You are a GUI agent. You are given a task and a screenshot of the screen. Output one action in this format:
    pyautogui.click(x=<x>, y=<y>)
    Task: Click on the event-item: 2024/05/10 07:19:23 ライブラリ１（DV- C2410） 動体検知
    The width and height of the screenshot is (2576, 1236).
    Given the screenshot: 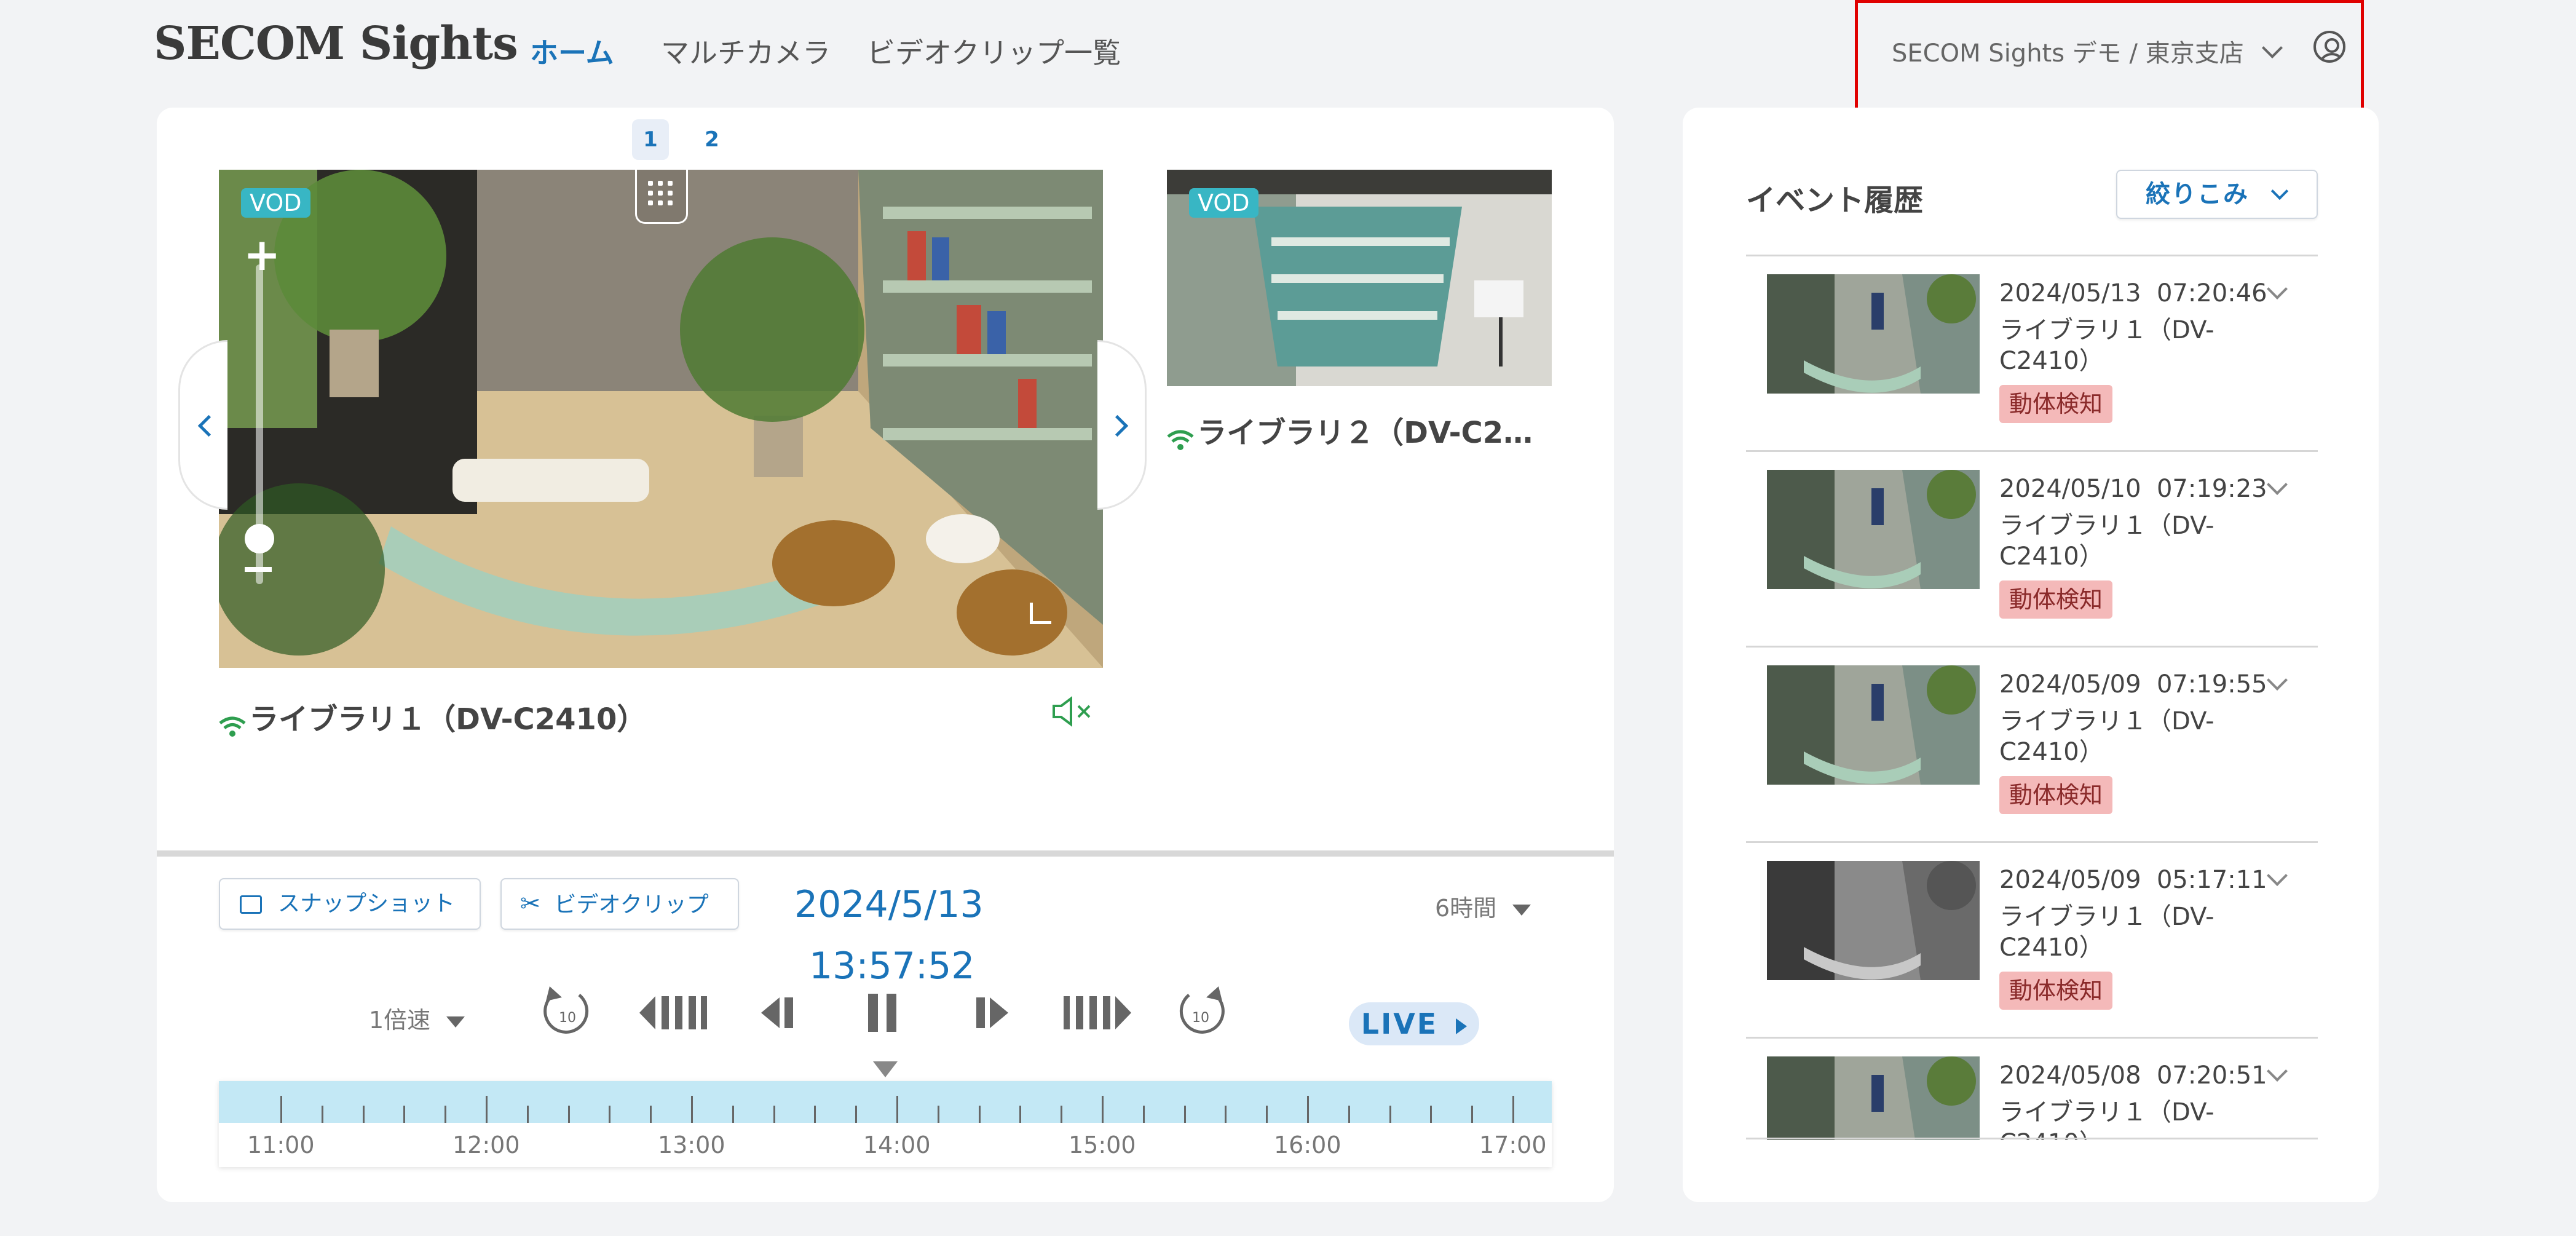 What is the action you would take?
    pyautogui.click(x=2032, y=548)
    